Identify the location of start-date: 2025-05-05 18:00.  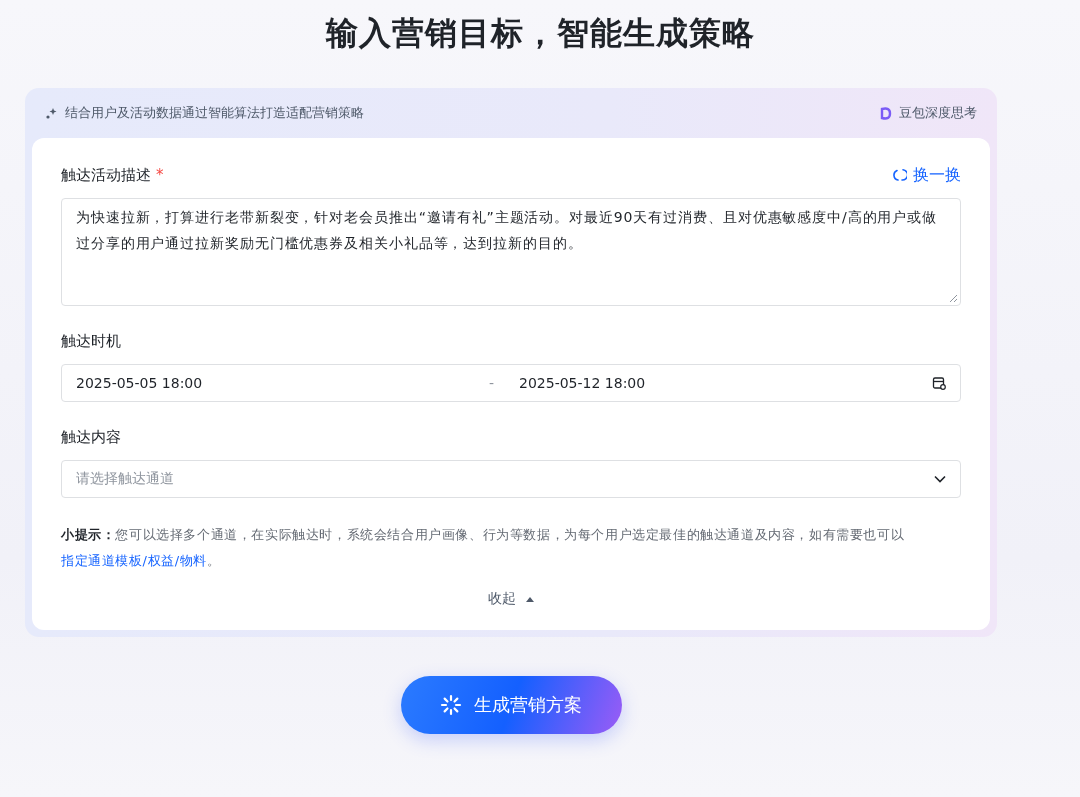
(140, 383).